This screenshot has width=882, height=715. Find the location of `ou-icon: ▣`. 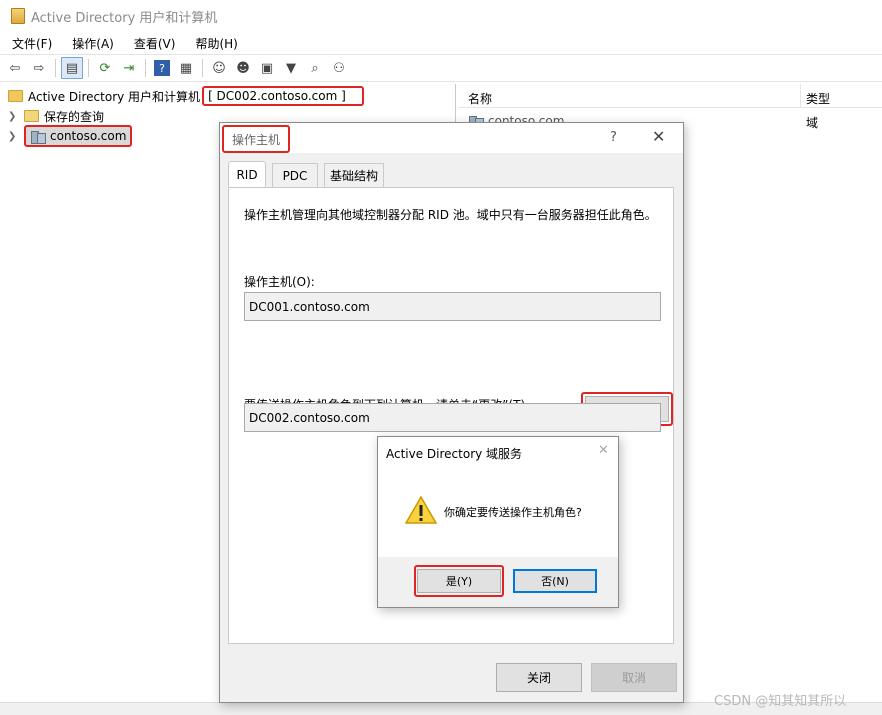

ou-icon: ▣ is located at coordinates (267, 68).